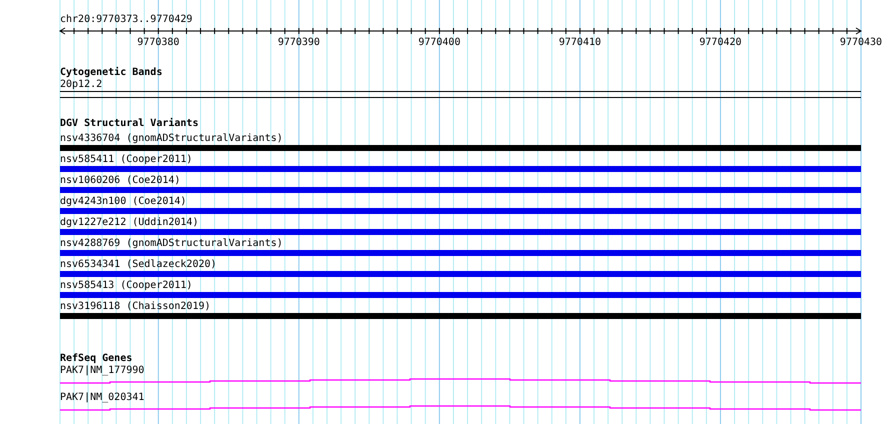 This screenshot has width=890, height=424. What do you see at coordinates (135, 306) in the screenshot?
I see `variant-label: nsv3196118 (Chaisson2019)` at bounding box center [135, 306].